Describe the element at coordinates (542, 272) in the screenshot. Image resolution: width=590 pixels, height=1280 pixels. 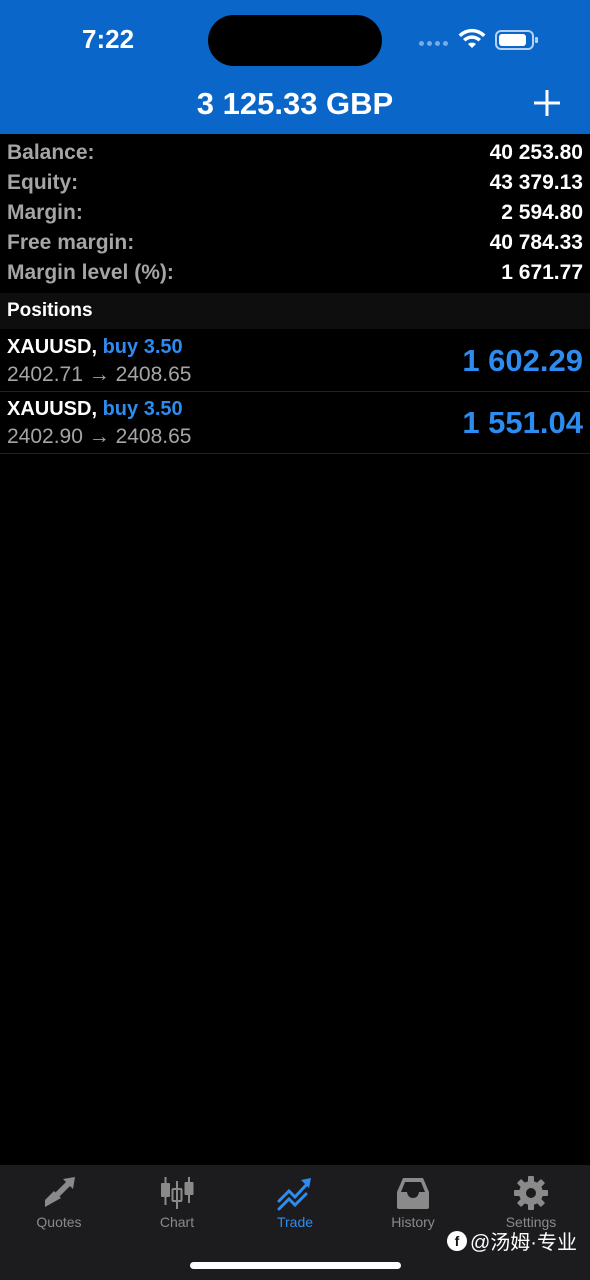
I see `summary-value: 1 671.77` at that location.